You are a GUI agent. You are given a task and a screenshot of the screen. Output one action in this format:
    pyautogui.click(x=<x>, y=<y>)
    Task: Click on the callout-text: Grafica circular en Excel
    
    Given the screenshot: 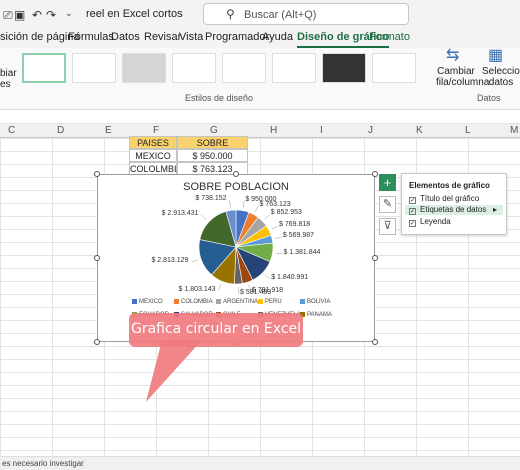 What is the action you would take?
    pyautogui.click(x=216, y=329)
    